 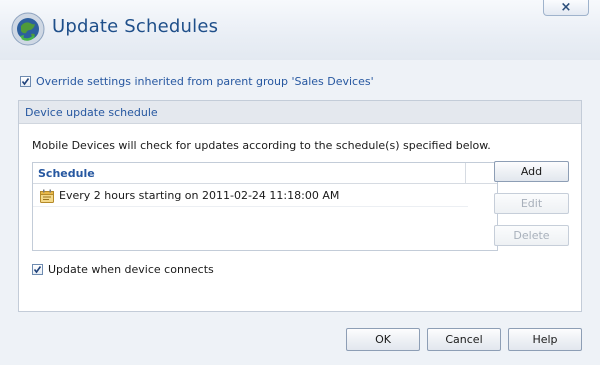 I want to click on help-button: Help, so click(x=545, y=339).